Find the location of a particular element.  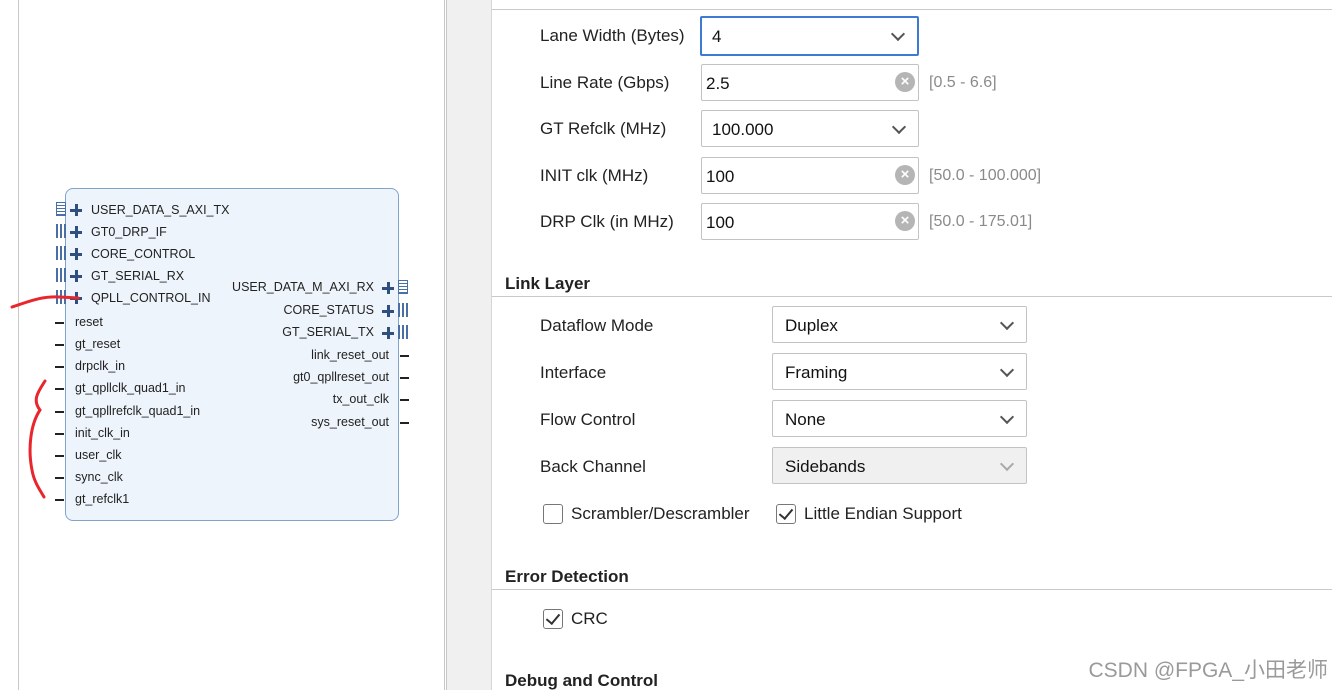

debug-control-title: Debug and Control is located at coordinates (581, 680).